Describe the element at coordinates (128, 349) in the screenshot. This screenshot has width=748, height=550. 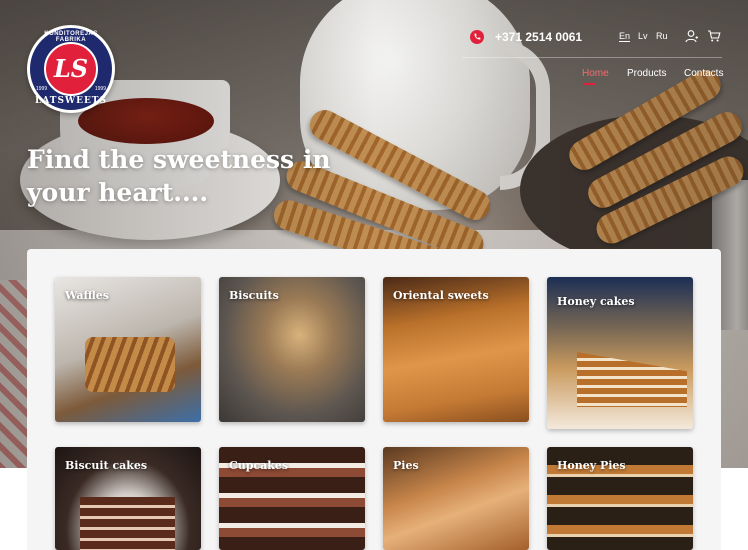
I see `product-card-waffles: Waffles` at that location.